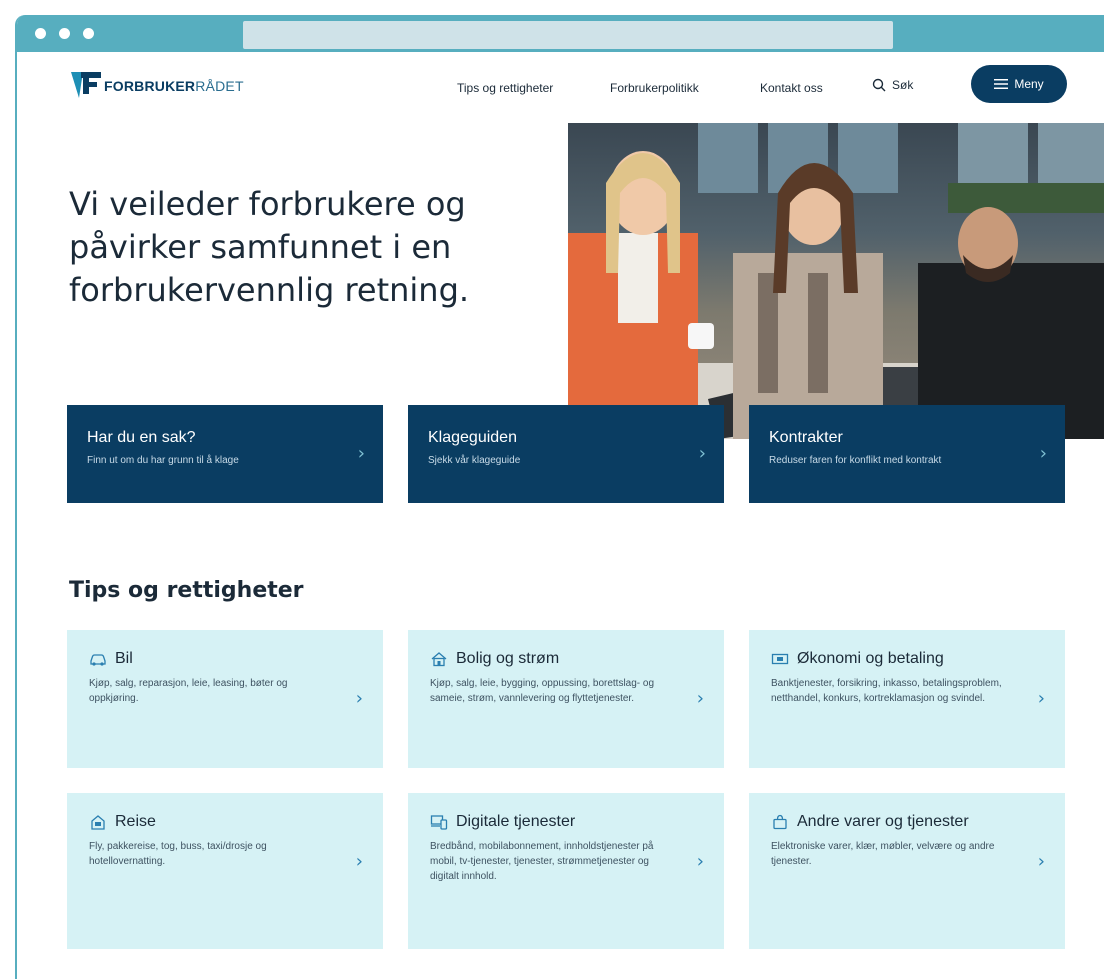 Image resolution: width=1104 pixels, height=979 pixels. What do you see at coordinates (186, 590) in the screenshot?
I see `section-title: Tips og rettigheter` at bounding box center [186, 590].